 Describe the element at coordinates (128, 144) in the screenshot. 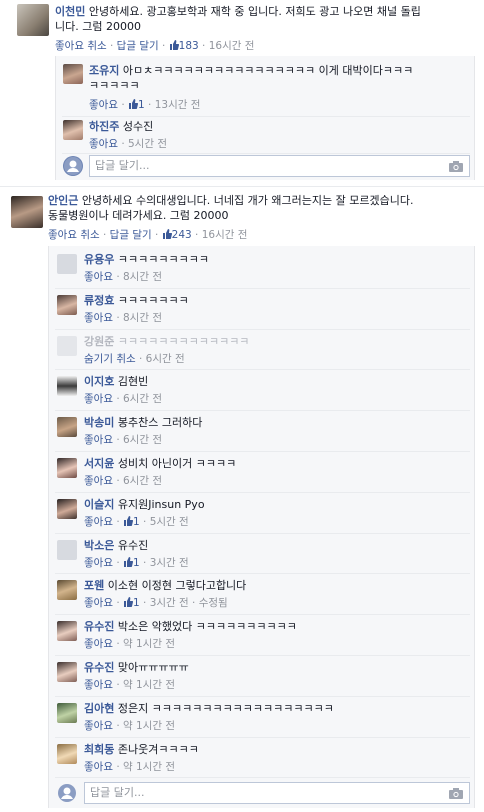

I see `reply-actions: 좋아요 · 5시간 전` at that location.